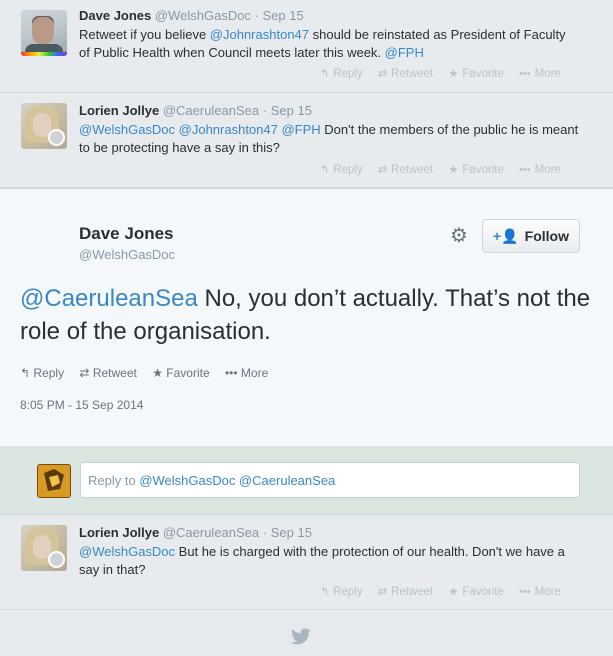  What do you see at coordinates (301, 636) in the screenshot?
I see `twitter-bird-icon` at bounding box center [301, 636].